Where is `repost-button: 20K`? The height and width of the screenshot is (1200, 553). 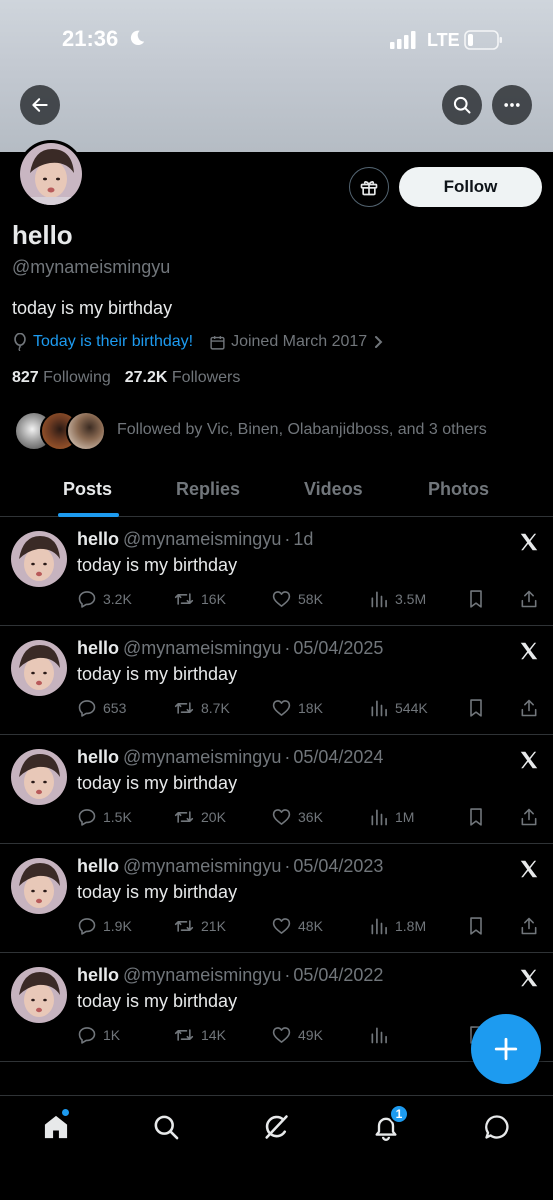
repost-button: 20K is located at coordinates (199, 817).